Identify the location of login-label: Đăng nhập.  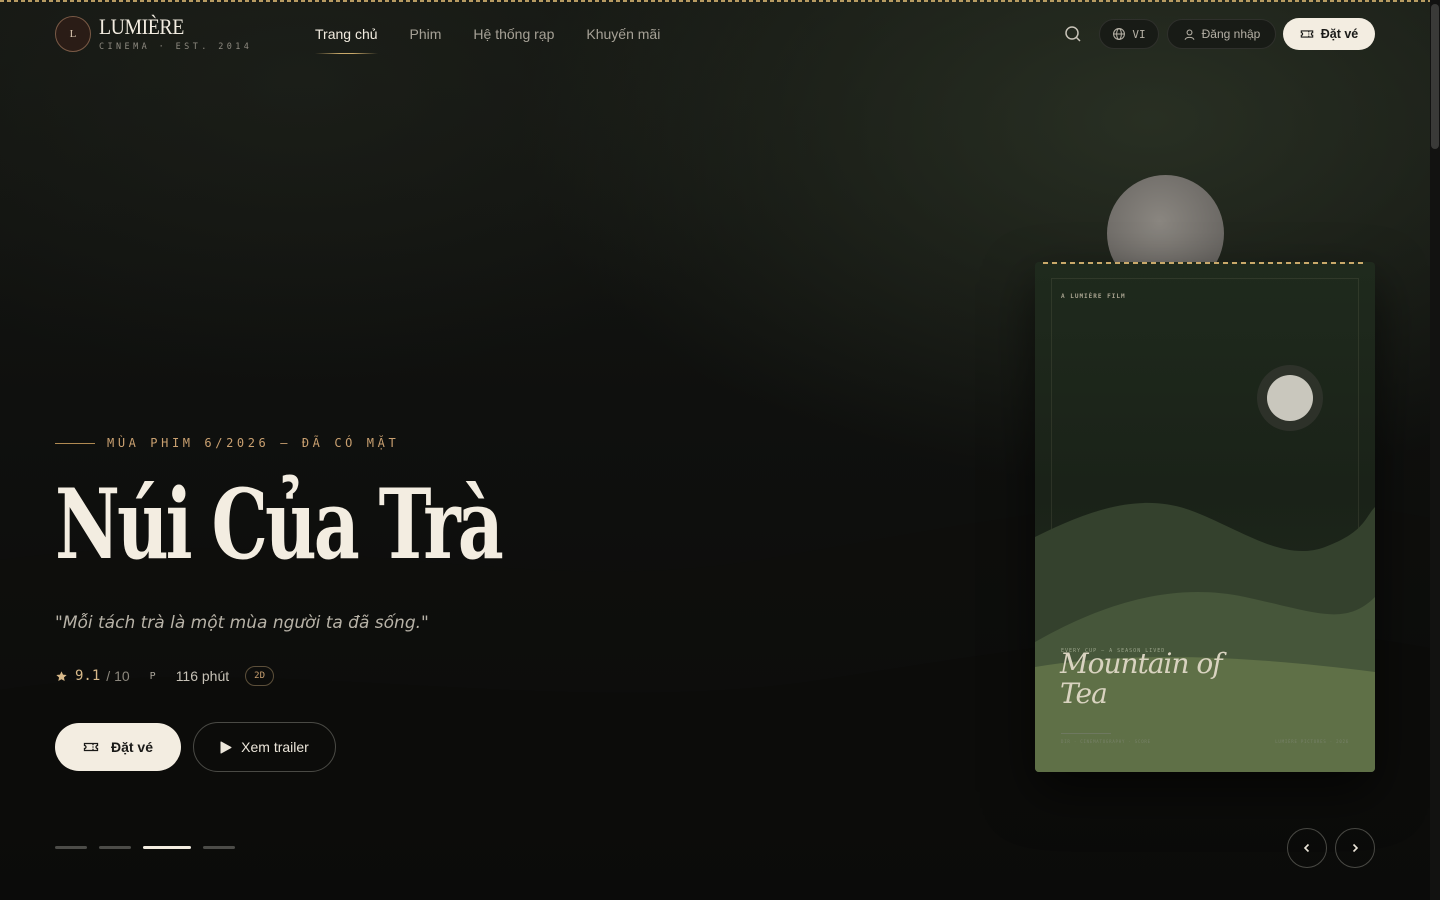
(1231, 34).